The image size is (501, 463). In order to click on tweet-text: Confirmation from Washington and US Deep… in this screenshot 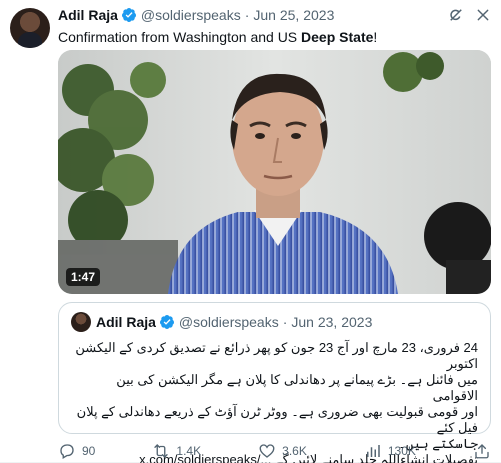, I will do `click(274, 37)`.